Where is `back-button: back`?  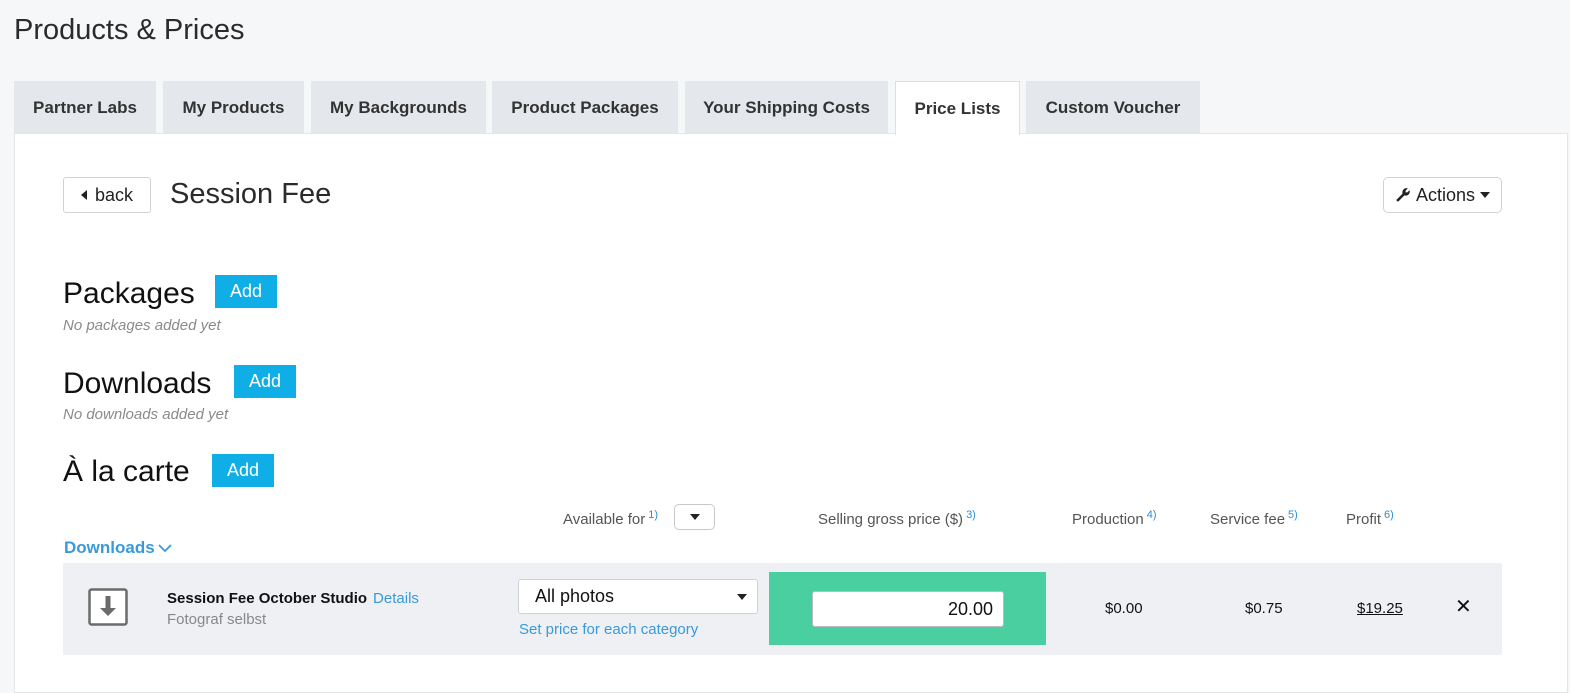
back-button: back is located at coordinates (107, 195).